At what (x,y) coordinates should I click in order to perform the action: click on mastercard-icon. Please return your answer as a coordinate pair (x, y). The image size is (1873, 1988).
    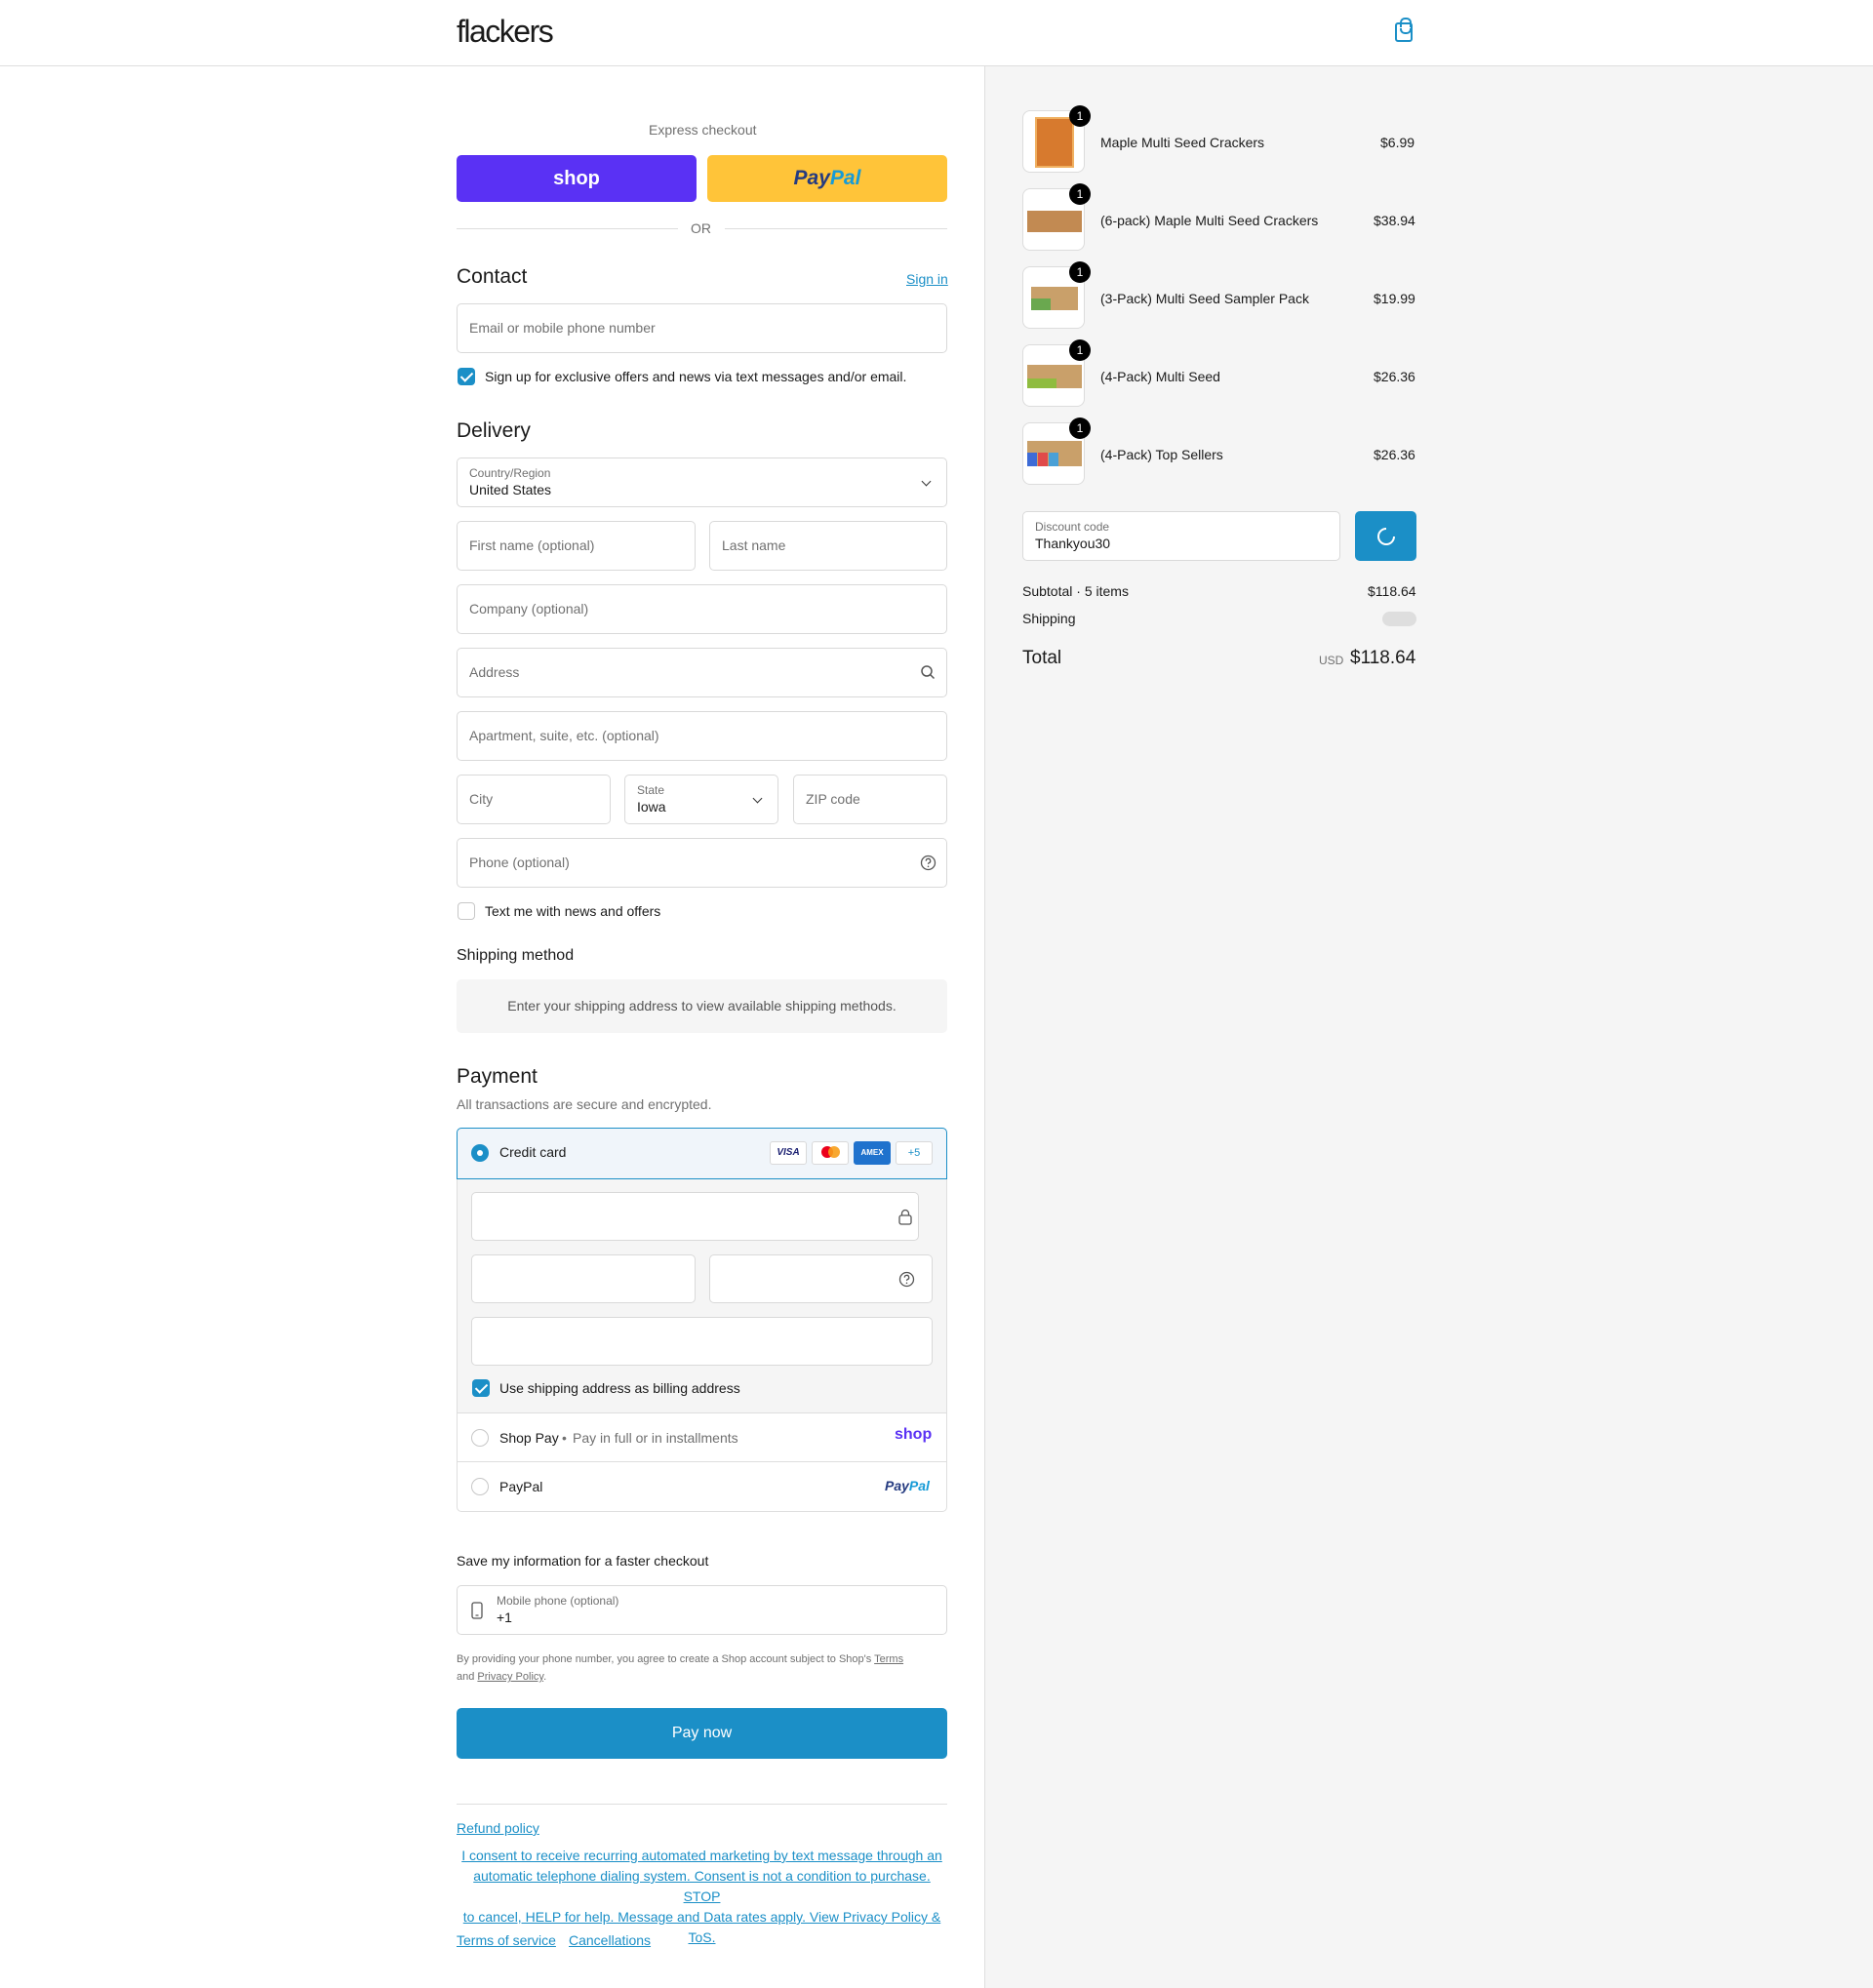
    Looking at the image, I should click on (830, 1153).